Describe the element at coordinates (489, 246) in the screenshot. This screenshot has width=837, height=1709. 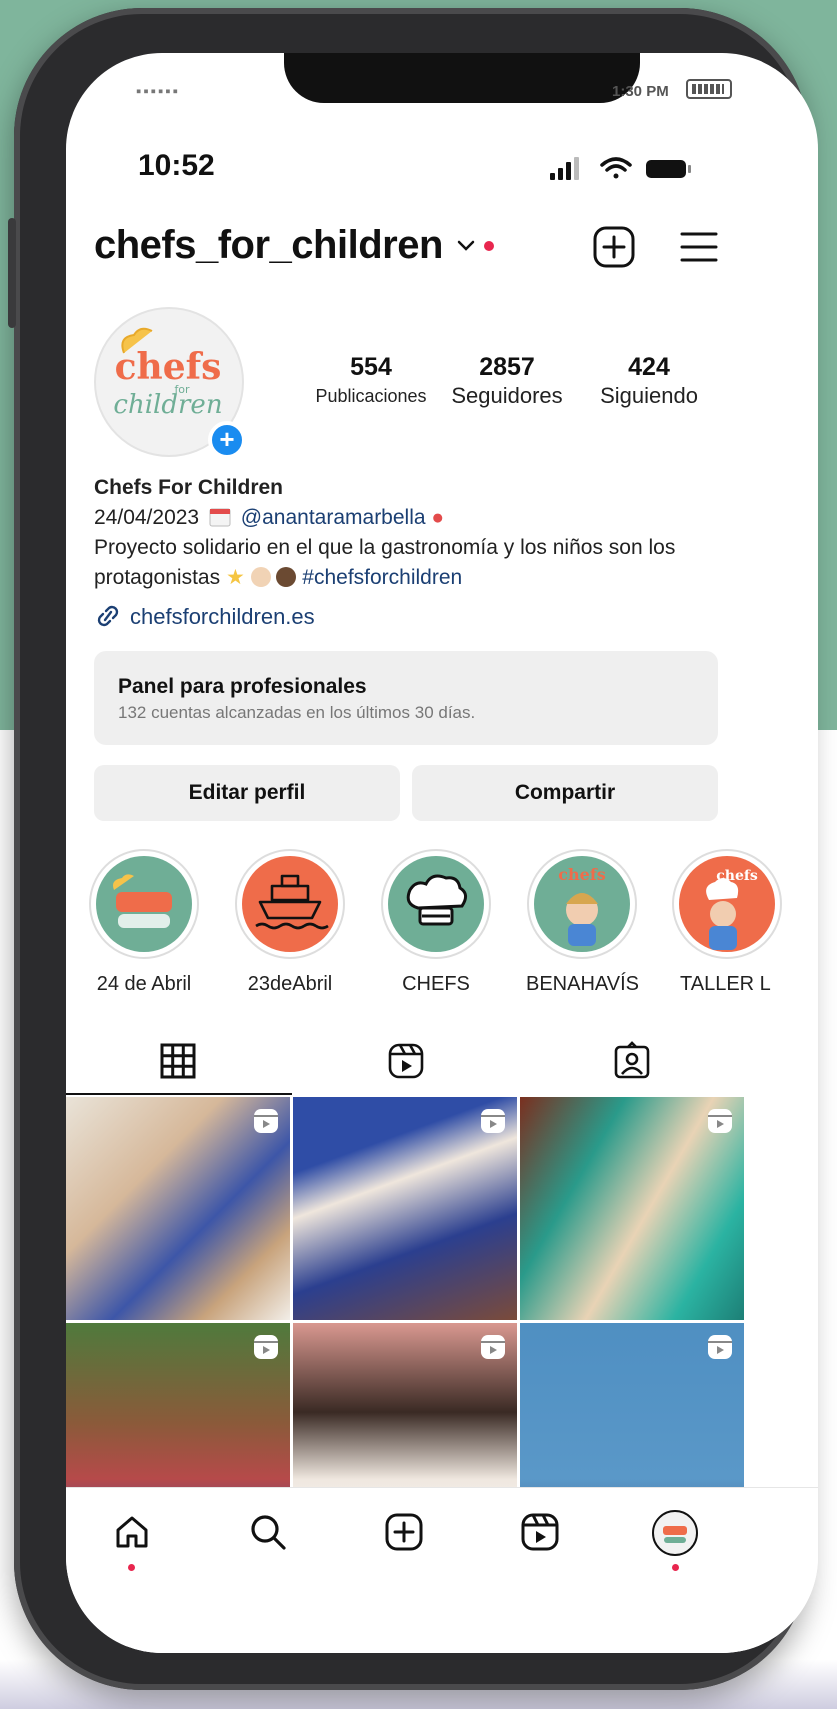
I see `notification-dot` at that location.